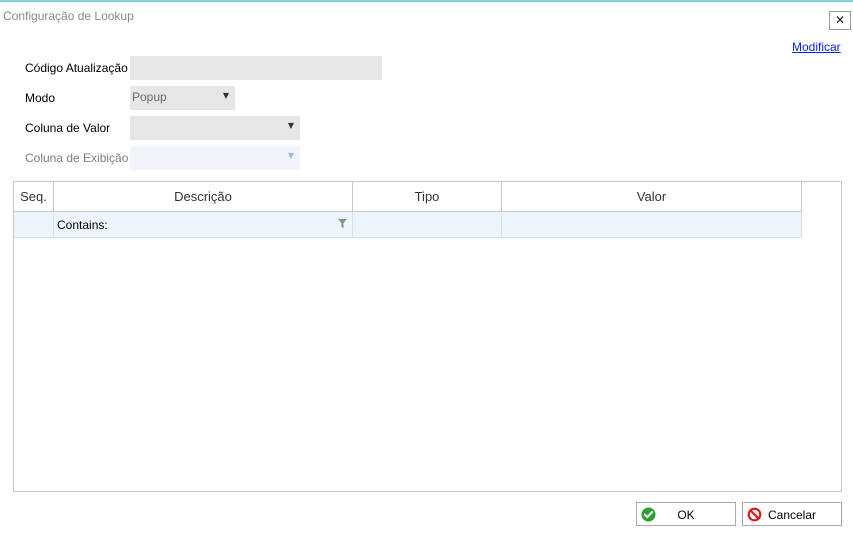  What do you see at coordinates (82, 225) in the screenshot?
I see `filter-condition-text: Contains:` at bounding box center [82, 225].